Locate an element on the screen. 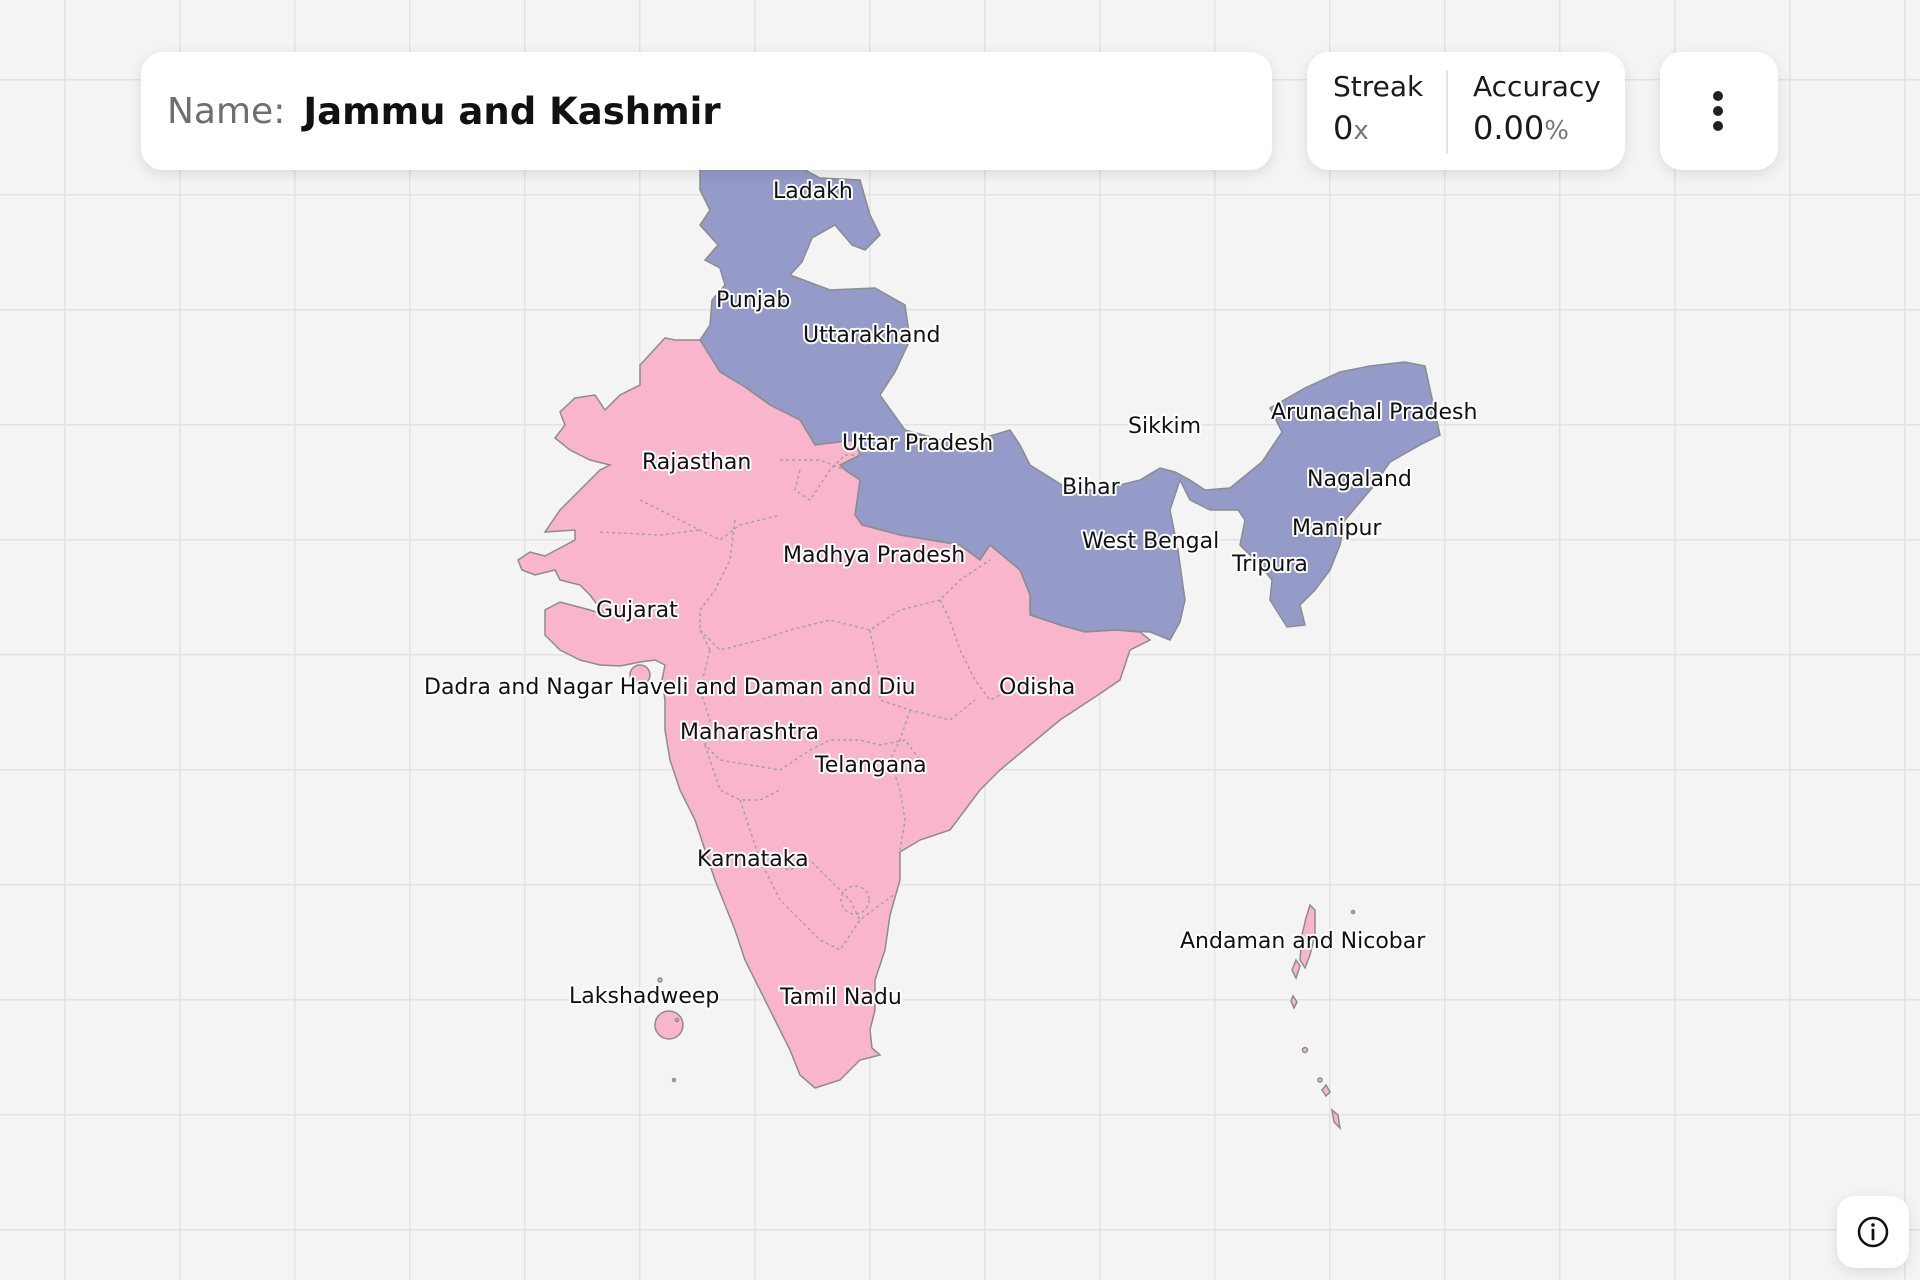  label-dadra: Dadra and Nagar Haveli and Daman and Diu is located at coordinates (670, 687).